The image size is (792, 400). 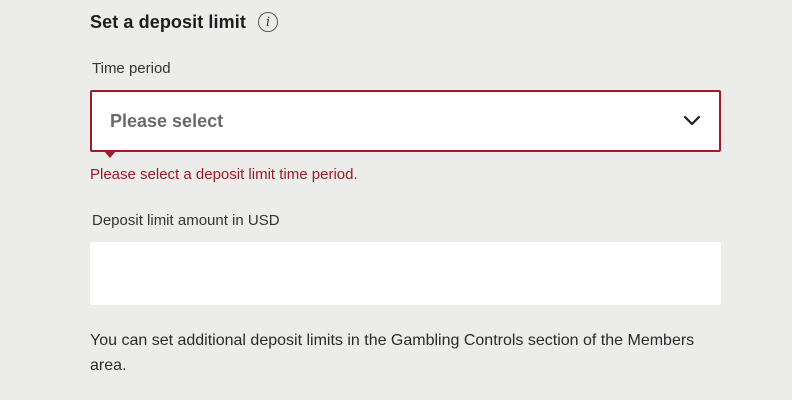 What do you see at coordinates (405, 124) in the screenshot?
I see `time-period-select: Please select` at bounding box center [405, 124].